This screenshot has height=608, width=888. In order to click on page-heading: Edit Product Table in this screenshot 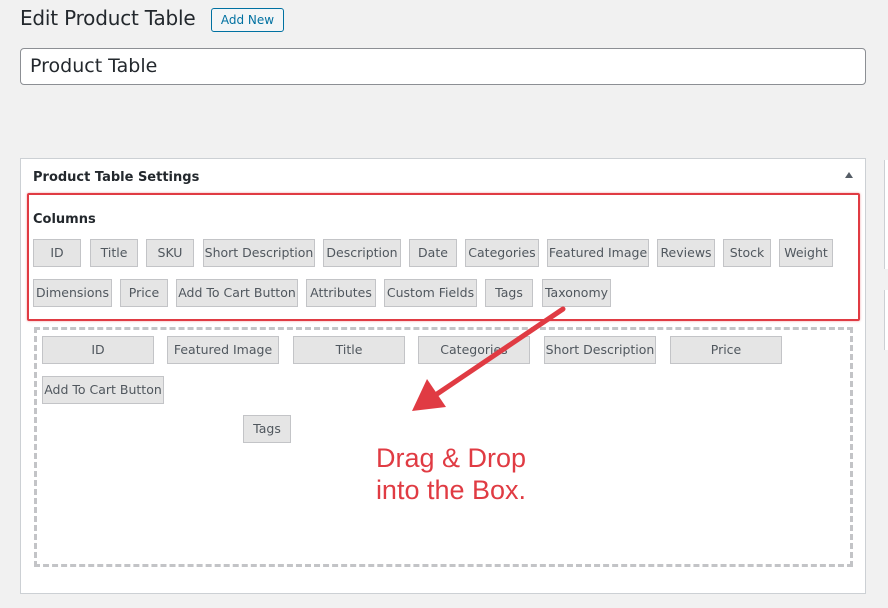, I will do `click(108, 18)`.